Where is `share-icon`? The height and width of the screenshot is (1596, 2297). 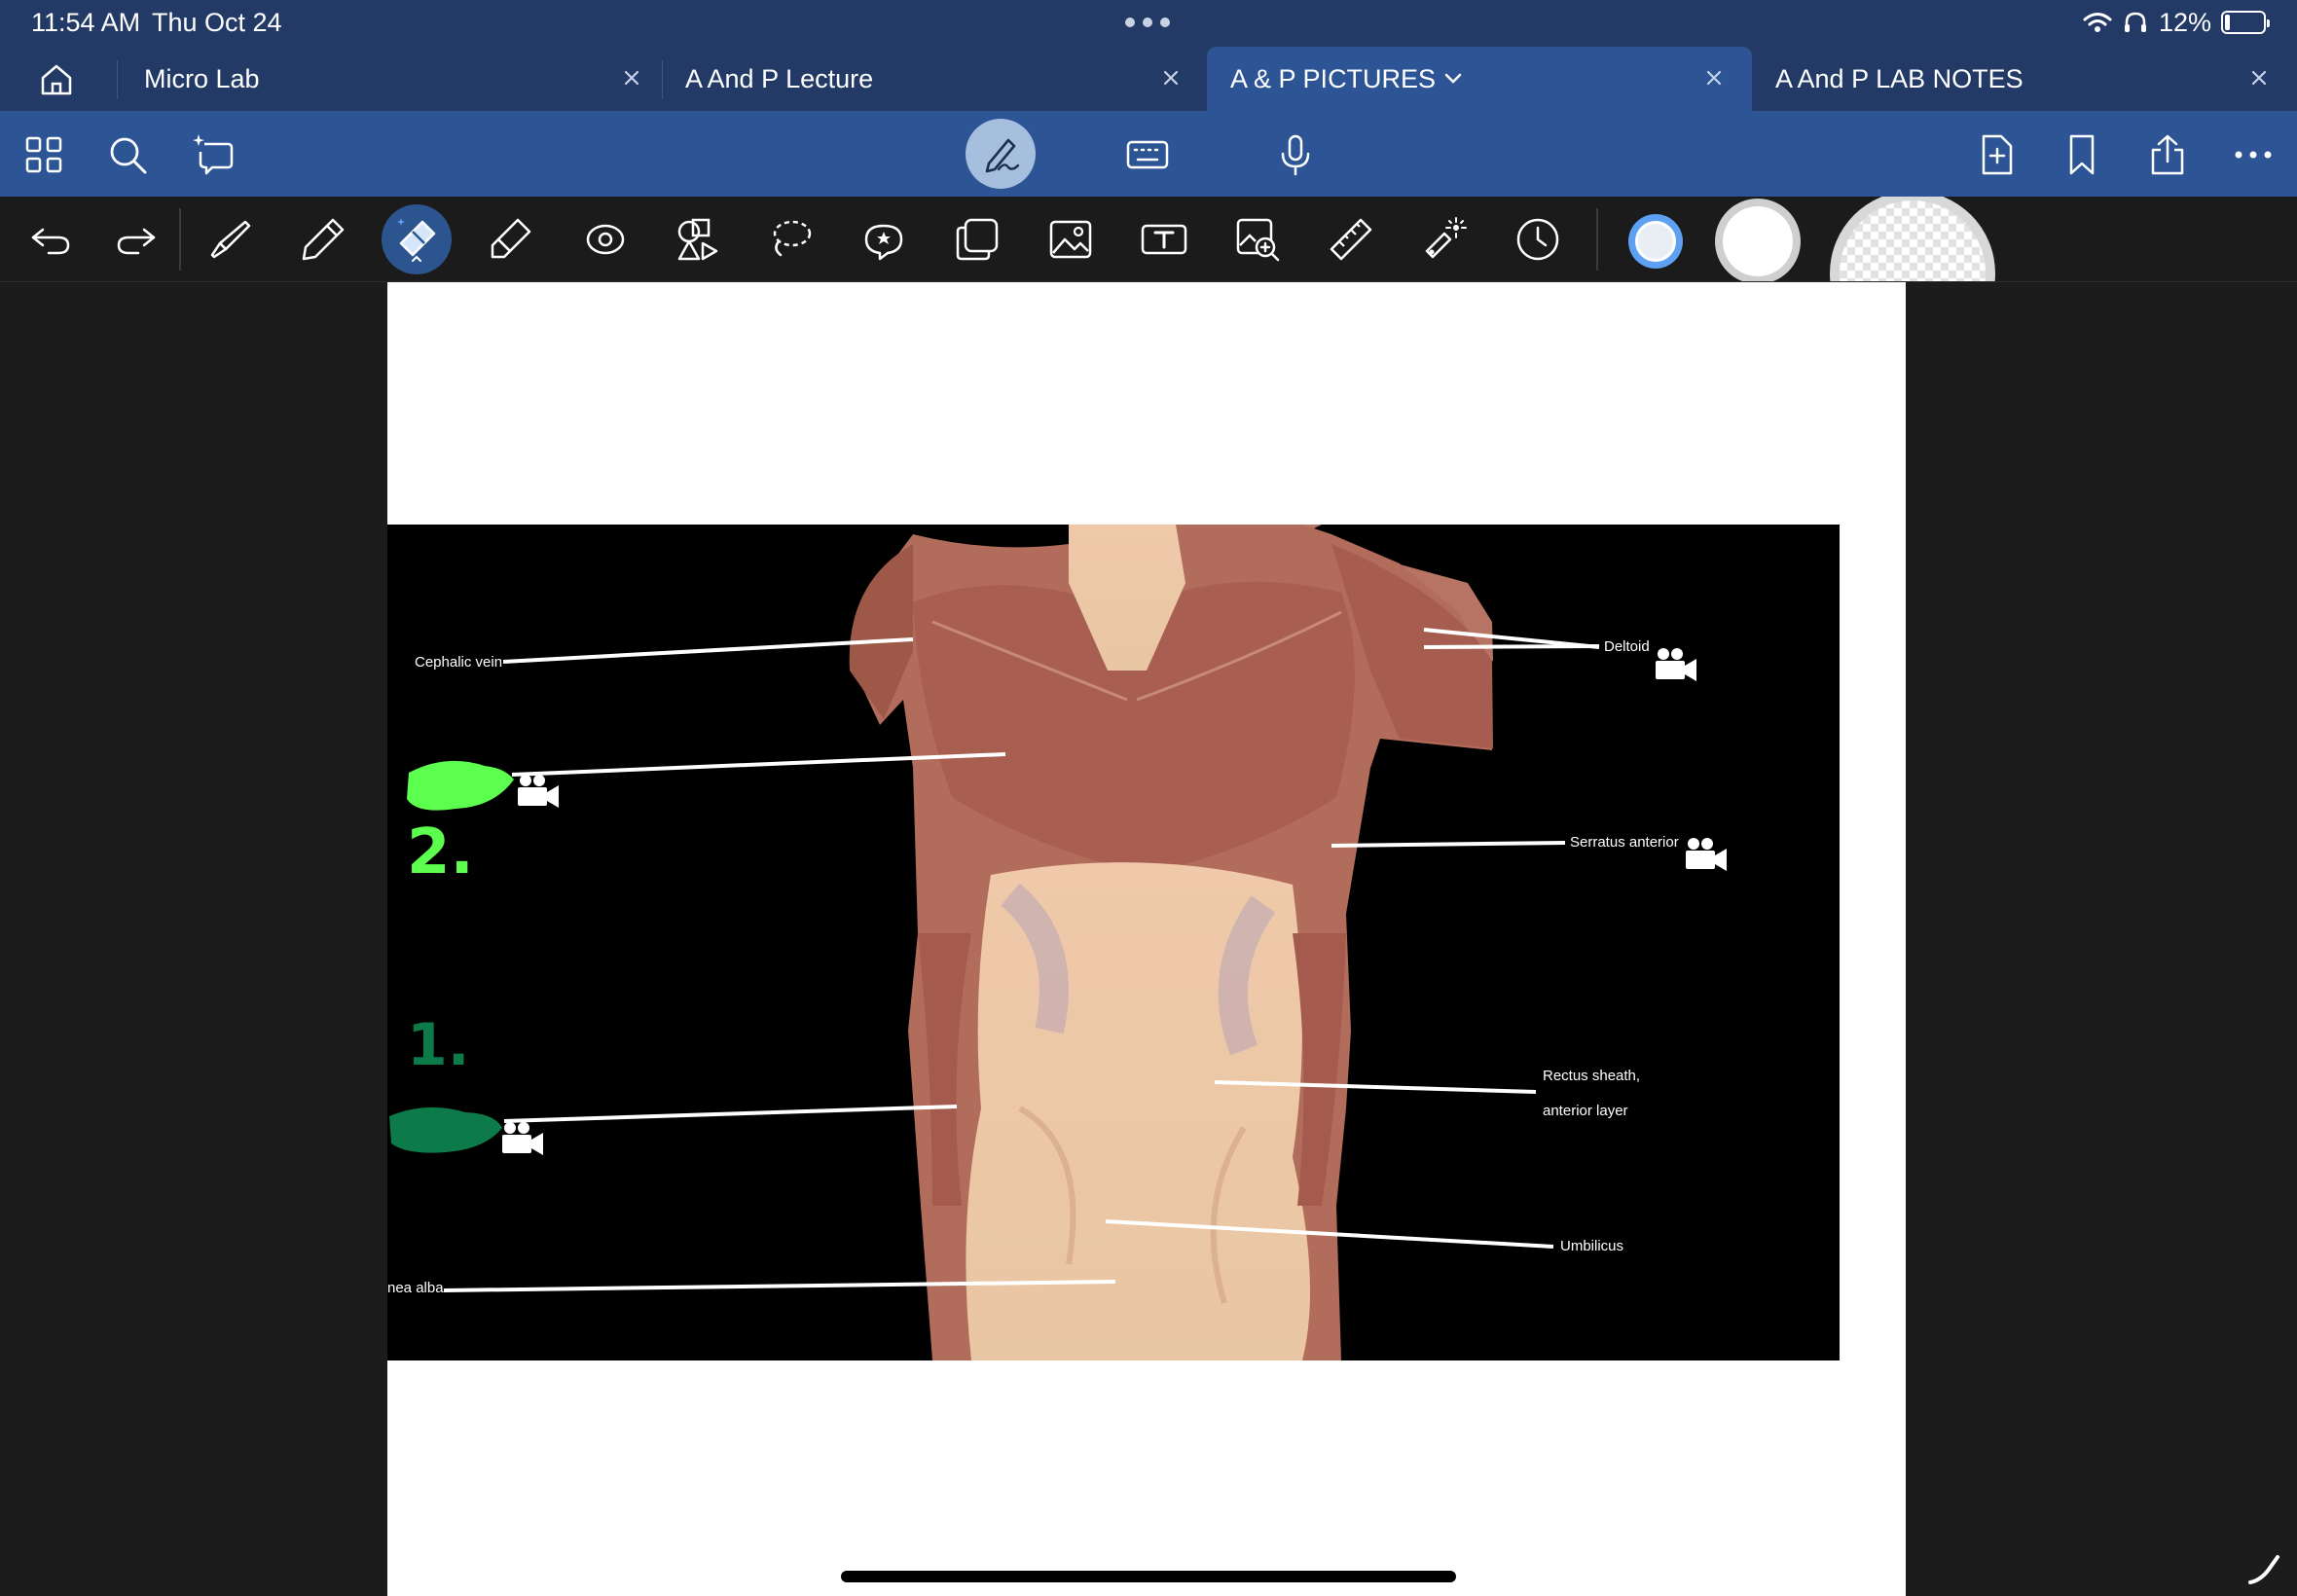
share-icon is located at coordinates (2167, 154).